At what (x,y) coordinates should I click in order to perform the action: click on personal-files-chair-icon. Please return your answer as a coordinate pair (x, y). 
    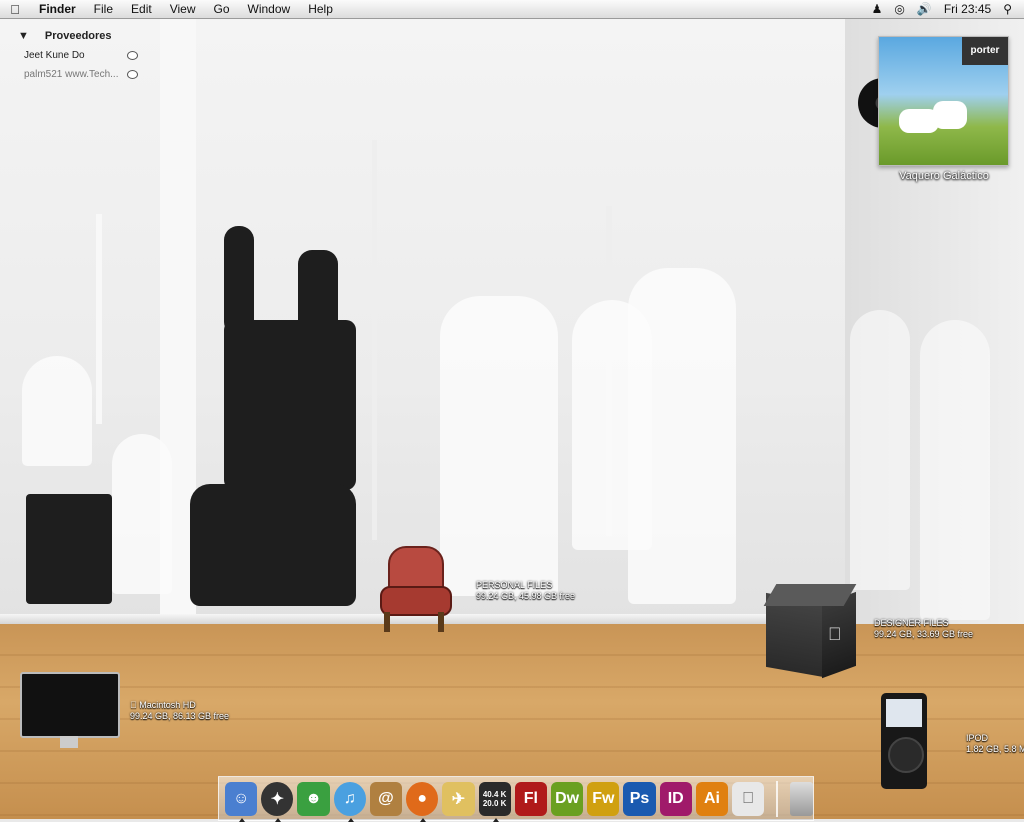
    Looking at the image, I should click on (416, 589).